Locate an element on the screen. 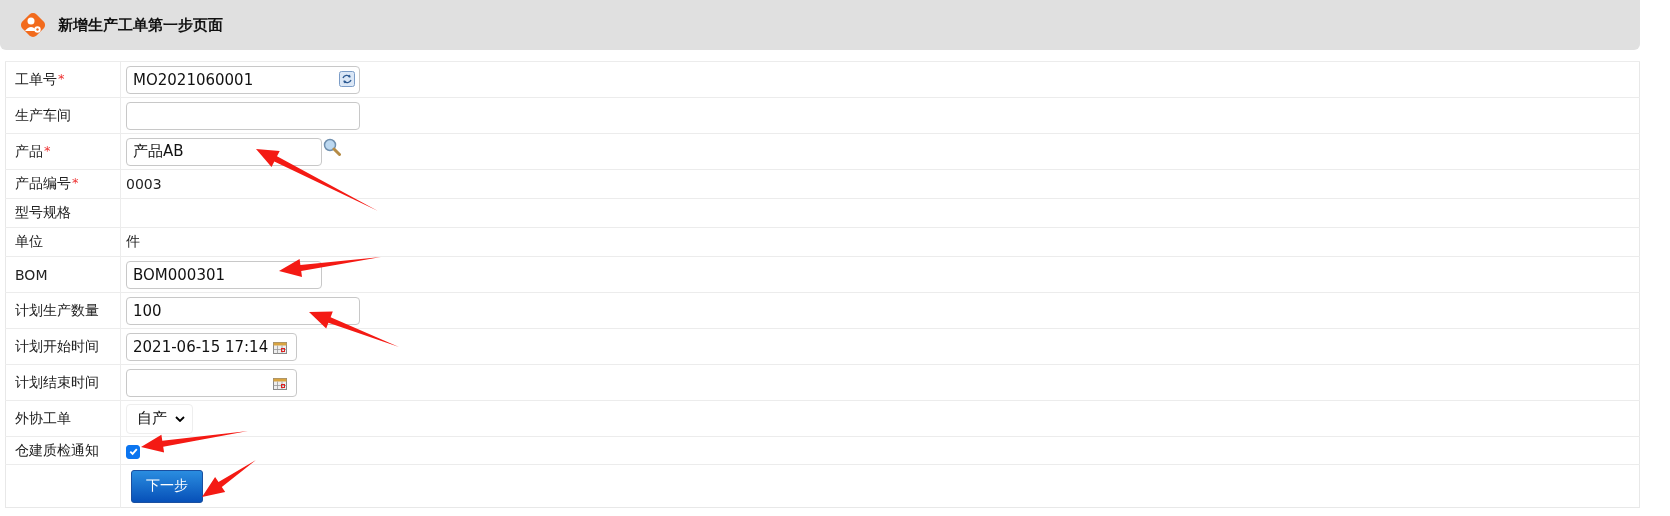 The image size is (1670, 516). page-title: 新增生产工单第一步页面 is located at coordinates (140, 25).